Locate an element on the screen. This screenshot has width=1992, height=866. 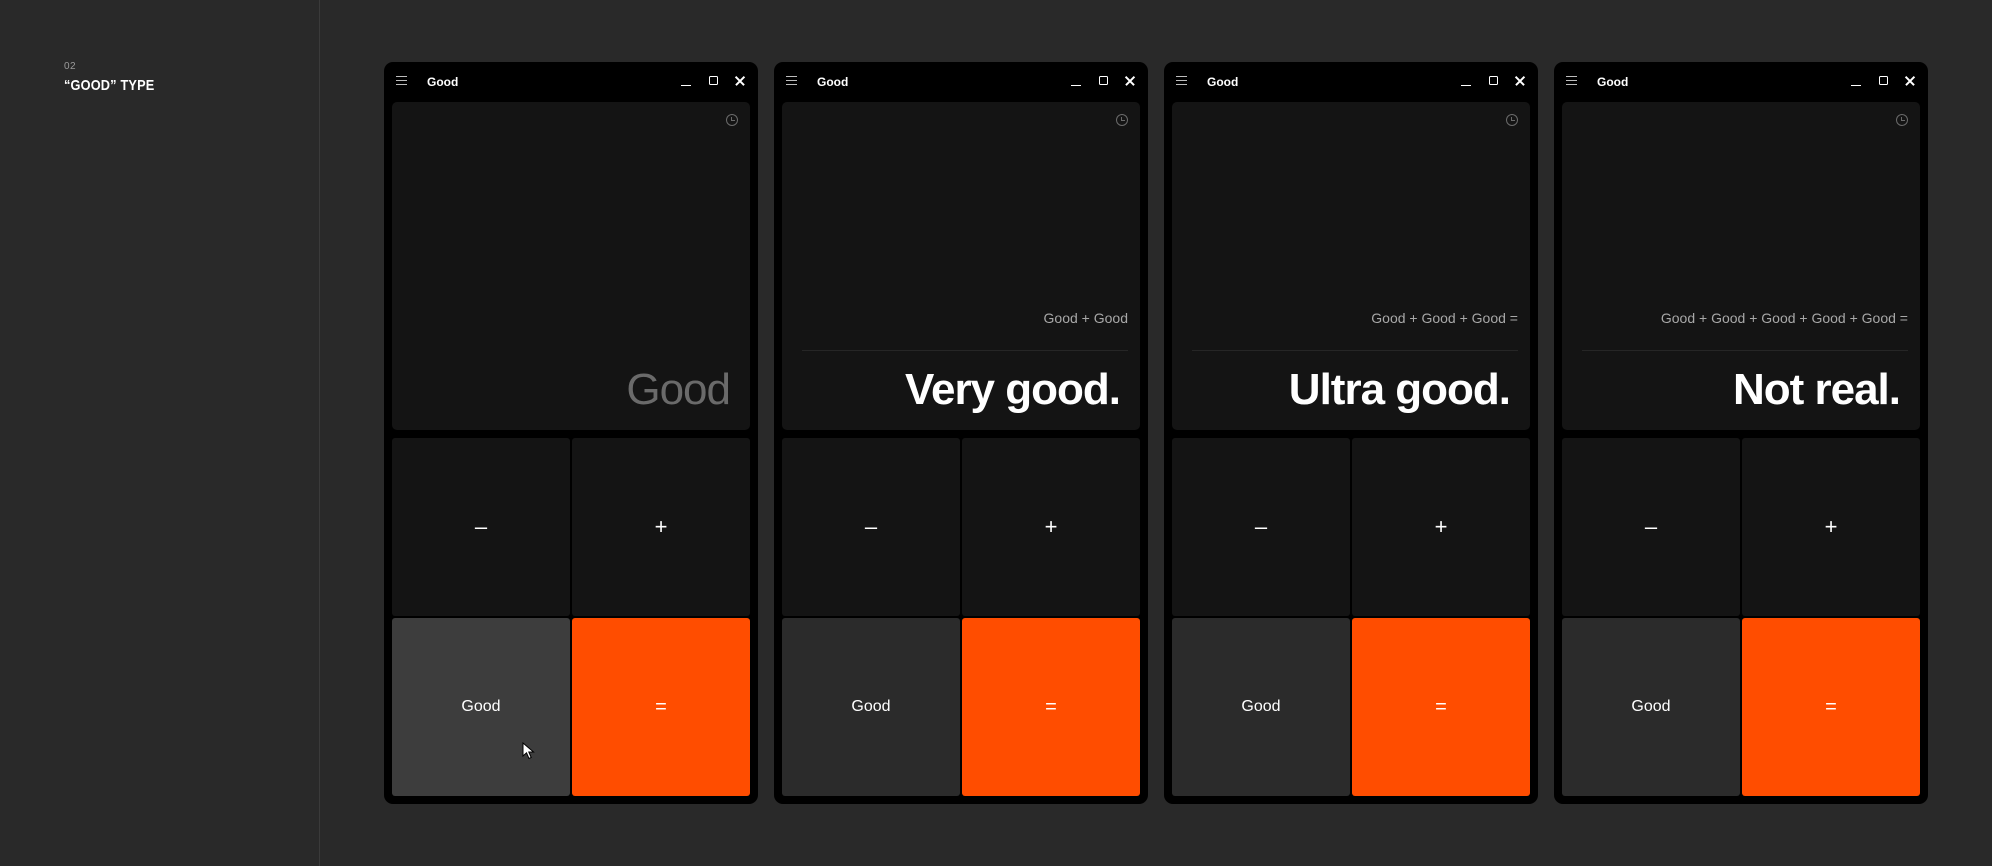
good-button-label: Good is located at coordinates (481, 706).